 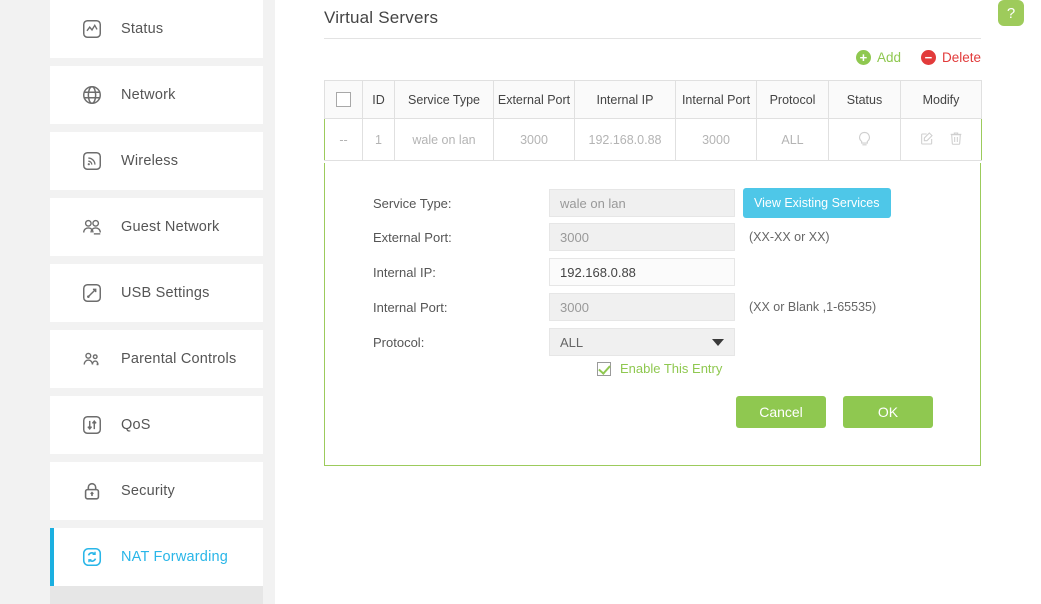 I want to click on sidebar-item-label: NAT Forwarding, so click(x=175, y=557).